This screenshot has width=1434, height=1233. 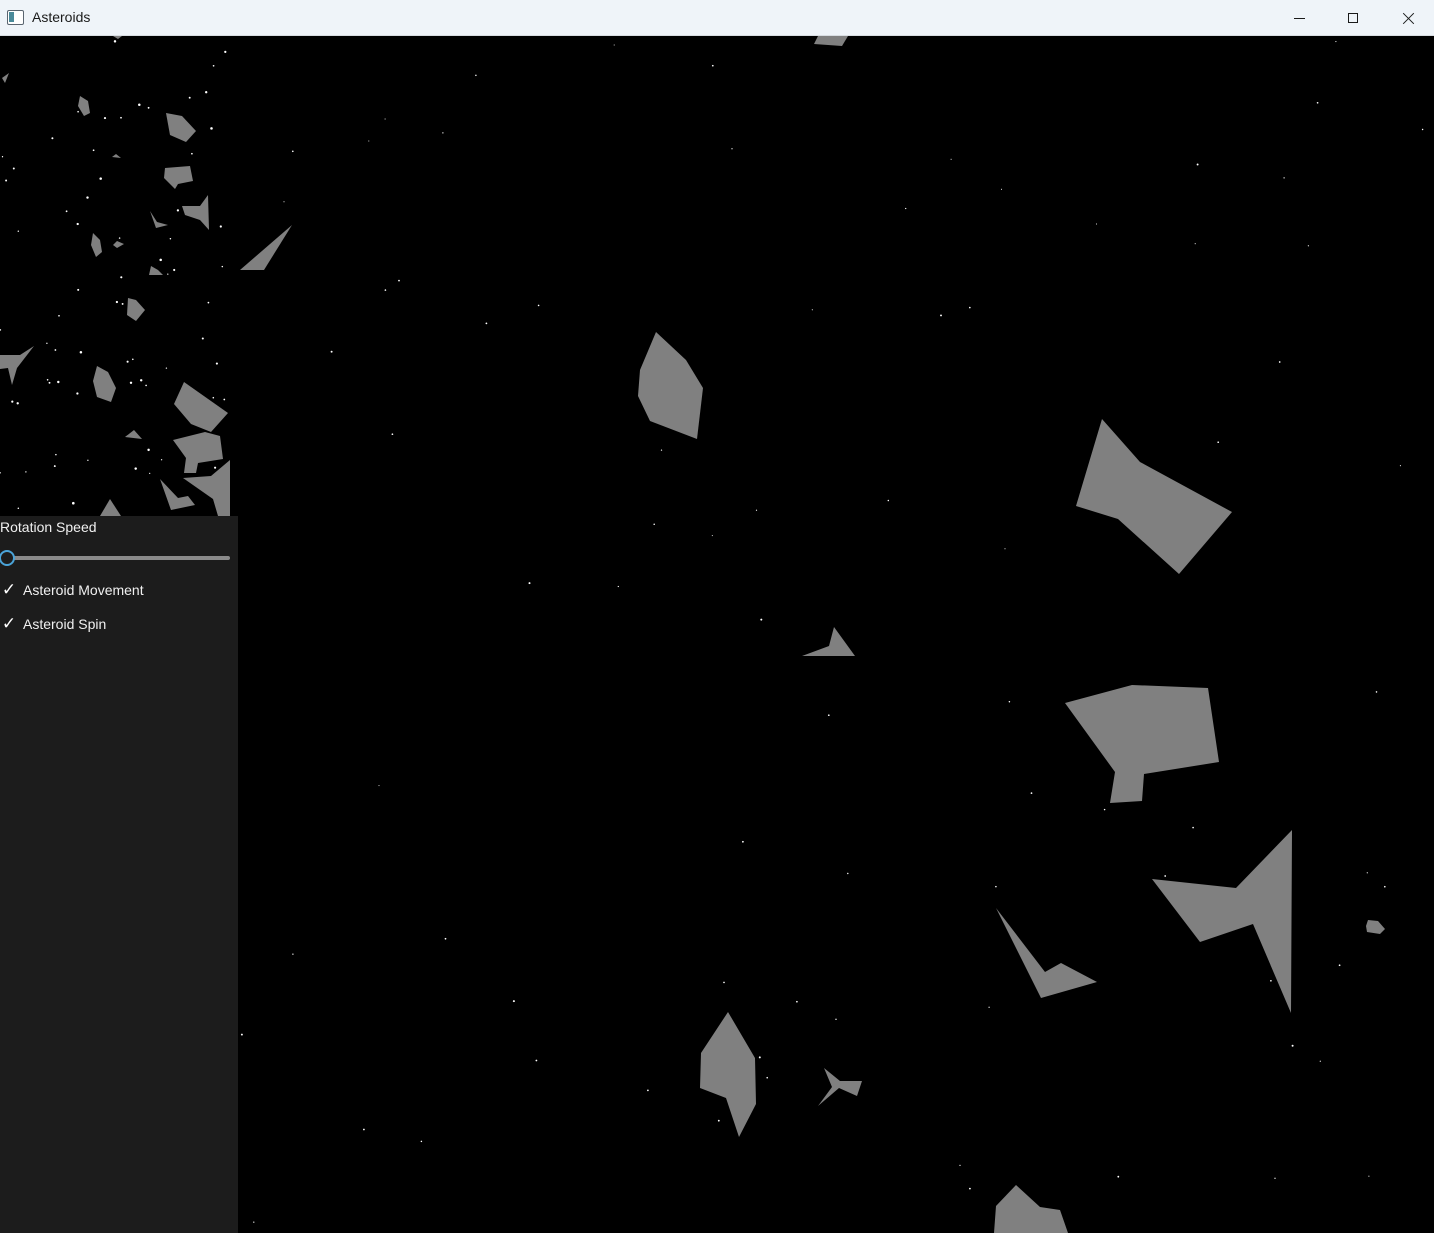 I want to click on slider-track, so click(x=118, y=558).